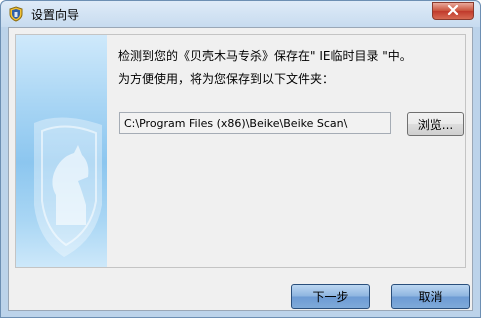 This screenshot has width=481, height=318. What do you see at coordinates (61, 151) in the screenshot?
I see `side-banner` at bounding box center [61, 151].